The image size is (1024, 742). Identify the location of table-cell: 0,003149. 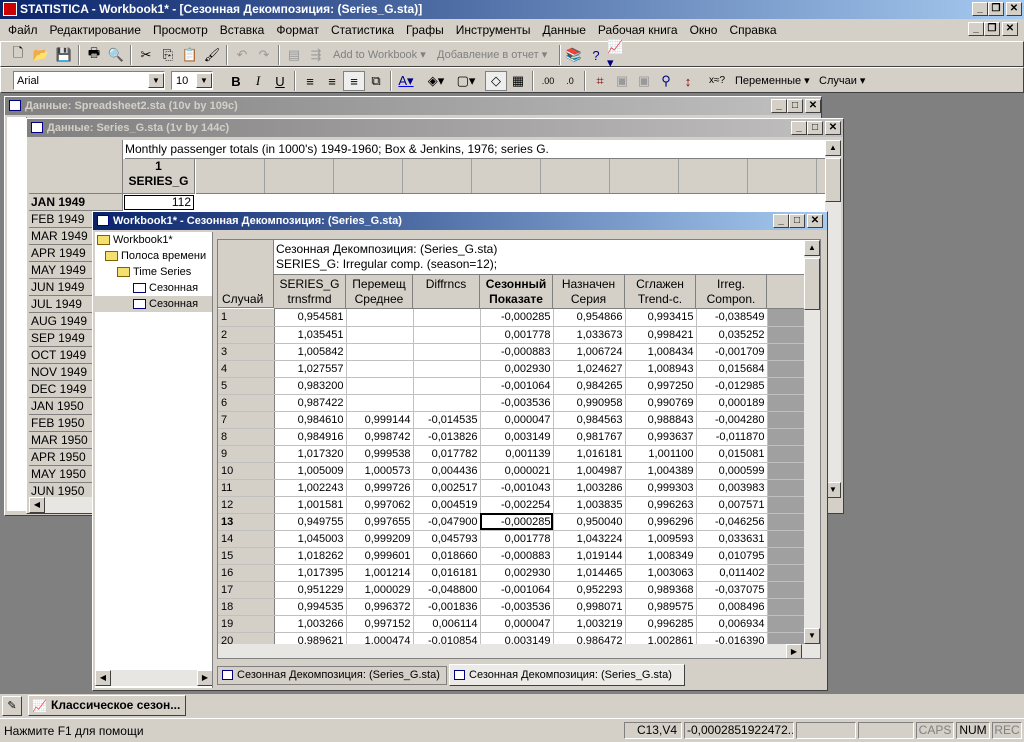
(517, 437).